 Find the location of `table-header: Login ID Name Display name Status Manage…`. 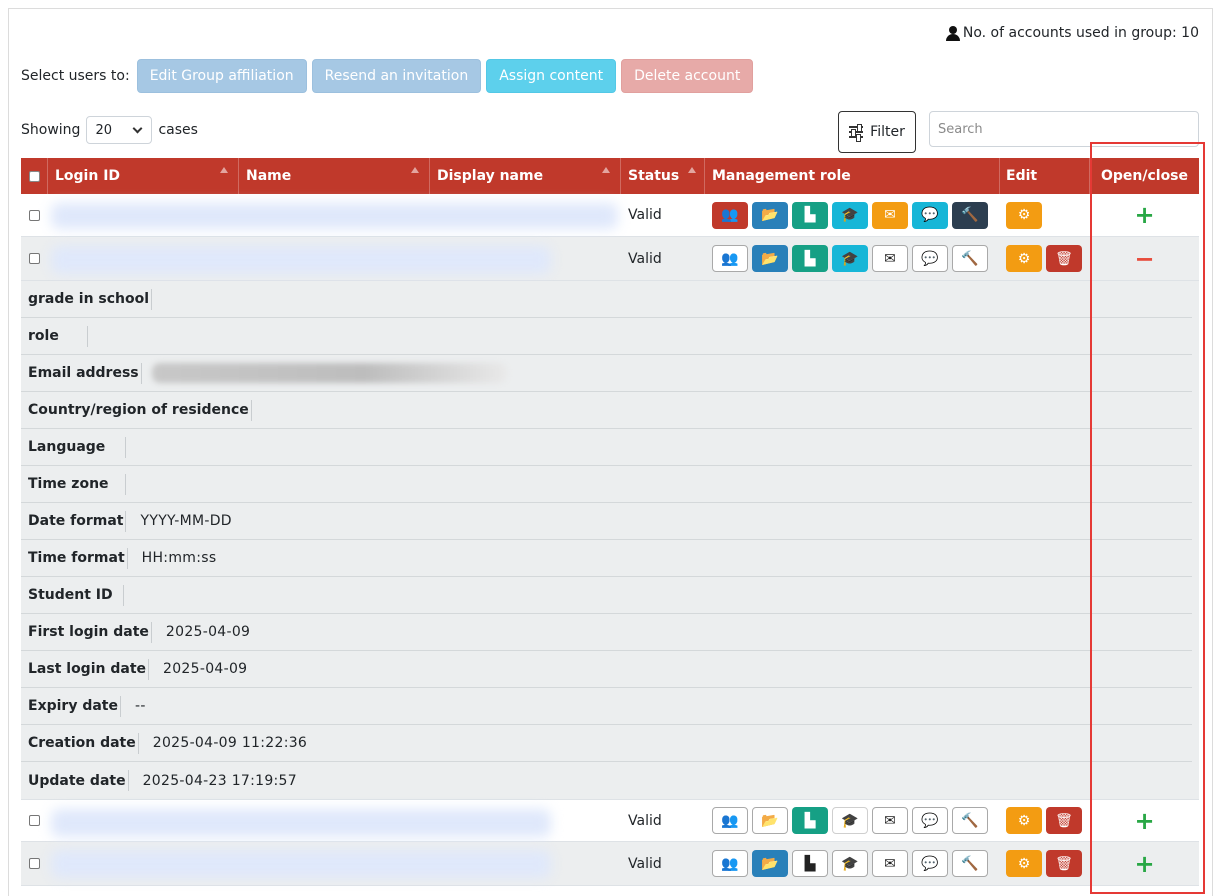

table-header: Login ID Name Display name Status Manage… is located at coordinates (610, 176).